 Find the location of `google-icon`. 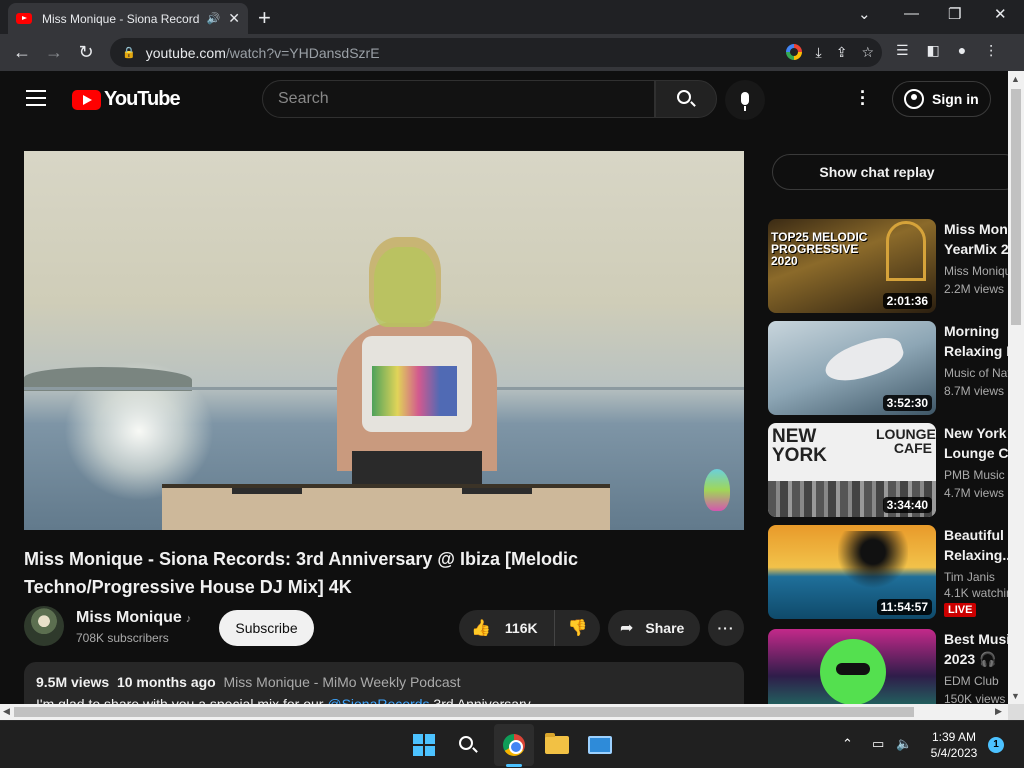

google-icon is located at coordinates (793, 52).